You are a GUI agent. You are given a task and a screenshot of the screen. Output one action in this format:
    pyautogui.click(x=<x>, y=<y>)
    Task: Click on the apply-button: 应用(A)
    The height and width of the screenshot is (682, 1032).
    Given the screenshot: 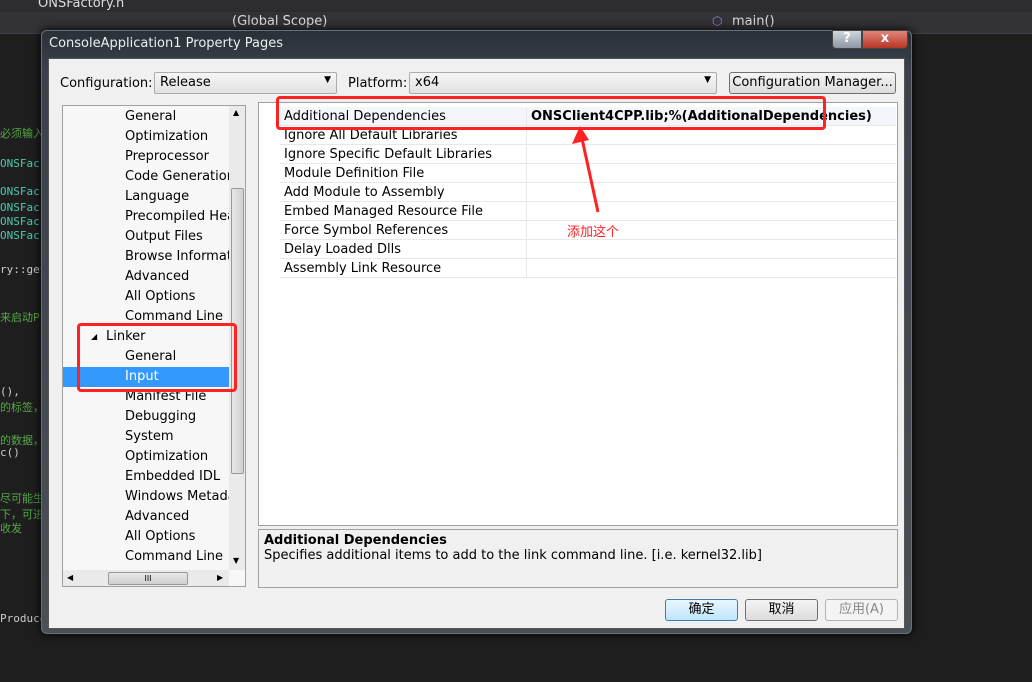 What is the action you would take?
    pyautogui.click(x=861, y=610)
    